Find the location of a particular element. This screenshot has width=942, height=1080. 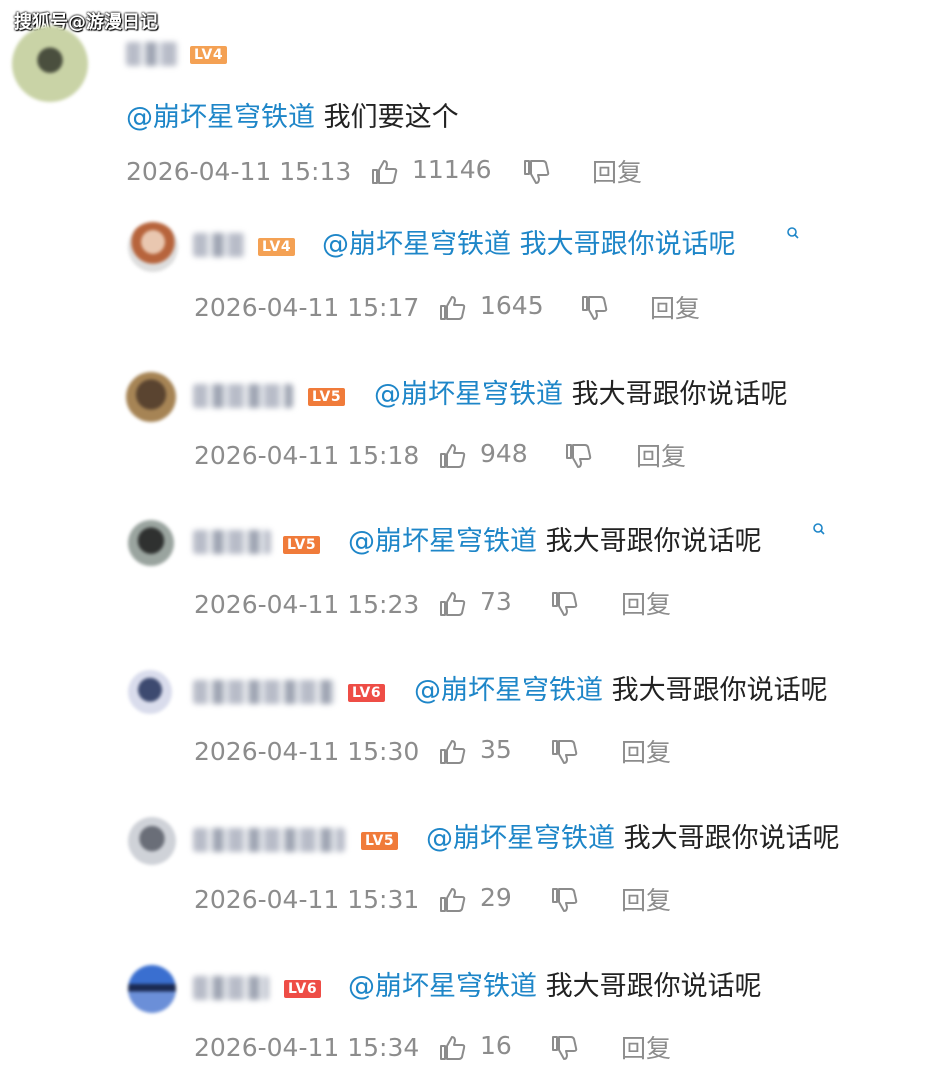

comment-body: 我们要这个 is located at coordinates (387, 117).